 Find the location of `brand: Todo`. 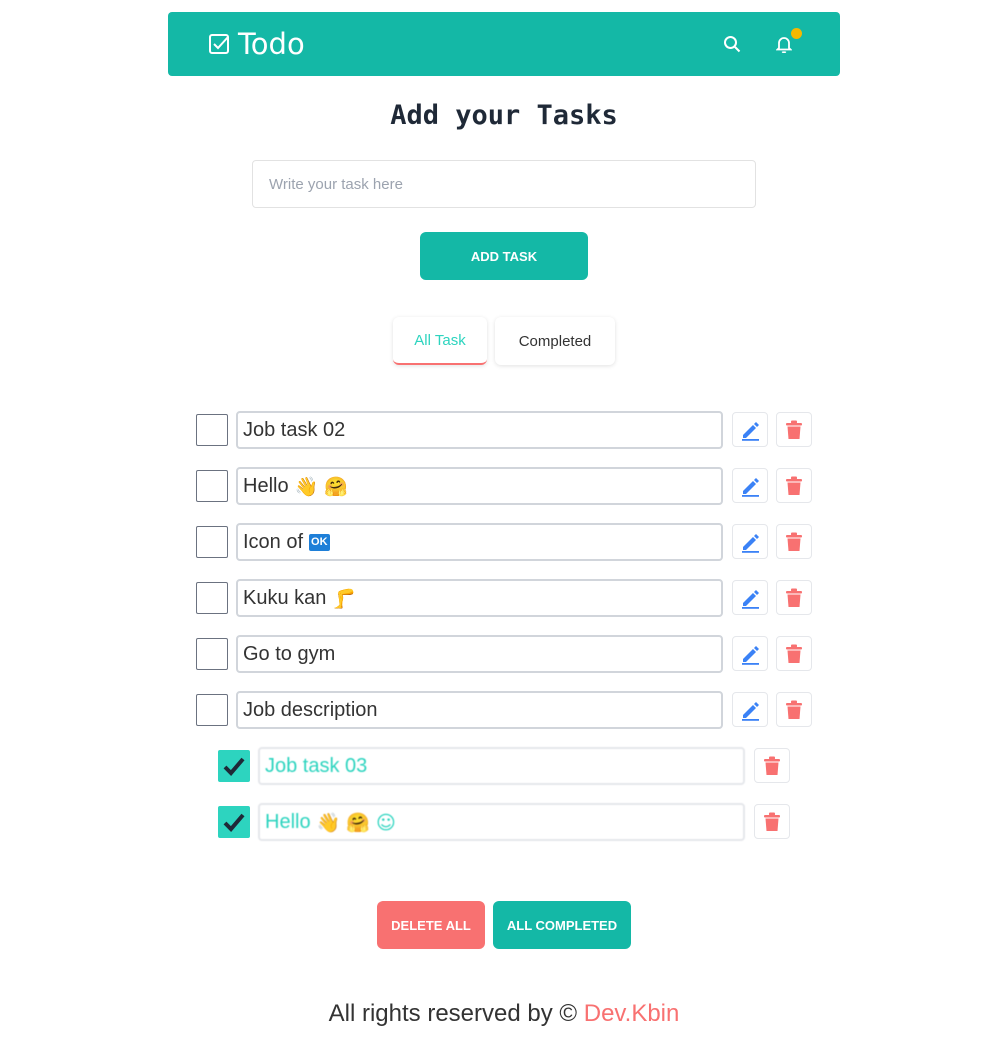

brand: Todo is located at coordinates (256, 44).